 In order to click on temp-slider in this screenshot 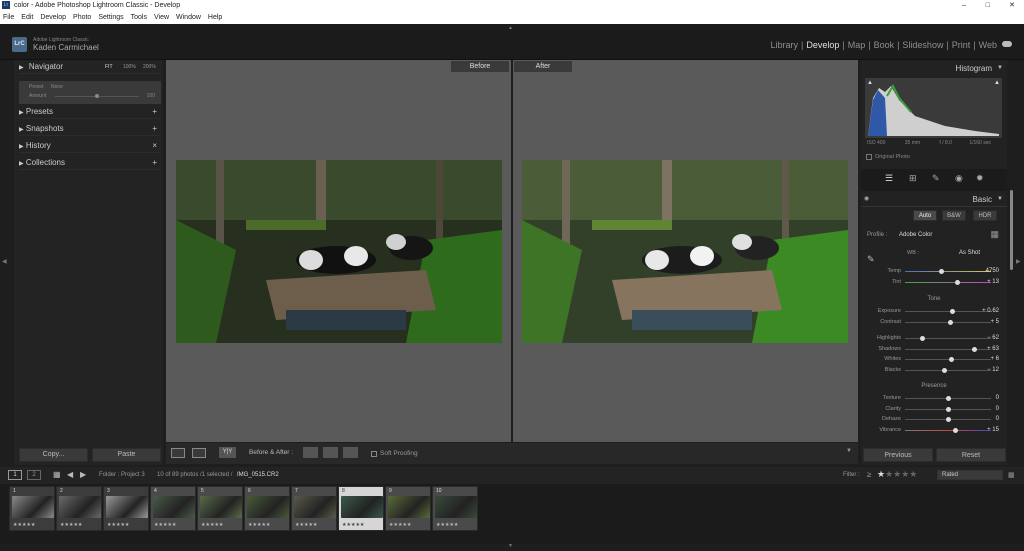, I will do `click(948, 271)`.